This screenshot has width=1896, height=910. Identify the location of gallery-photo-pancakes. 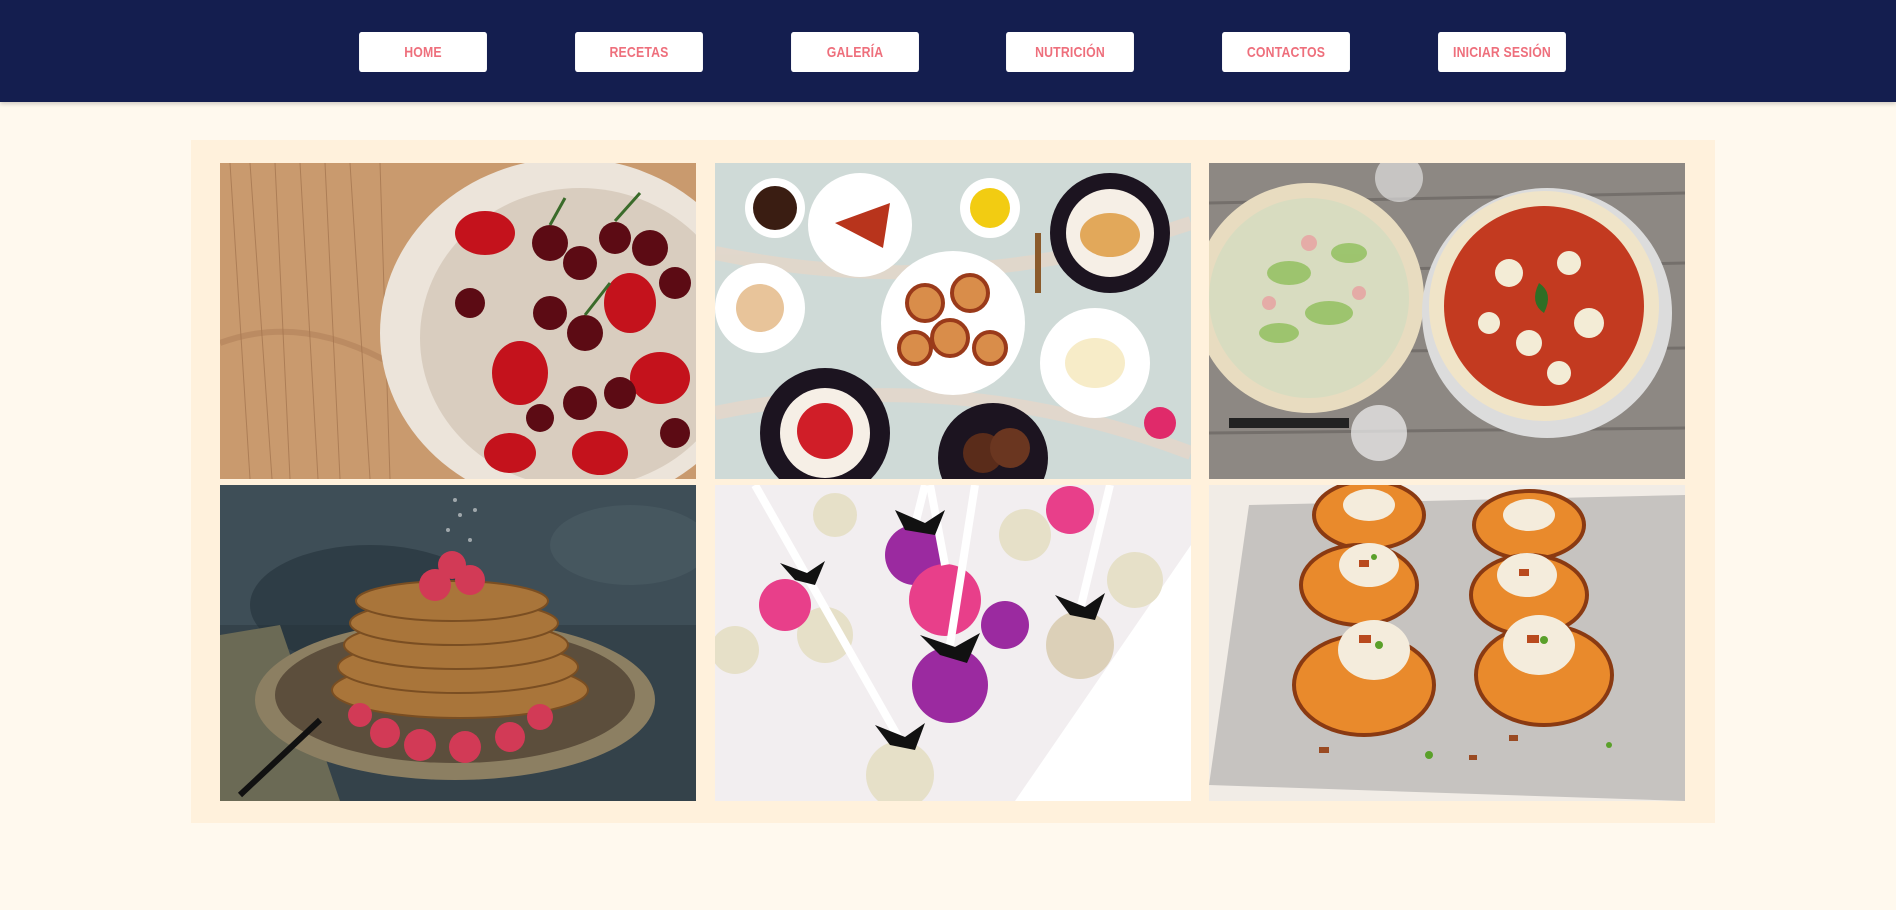
(458, 643).